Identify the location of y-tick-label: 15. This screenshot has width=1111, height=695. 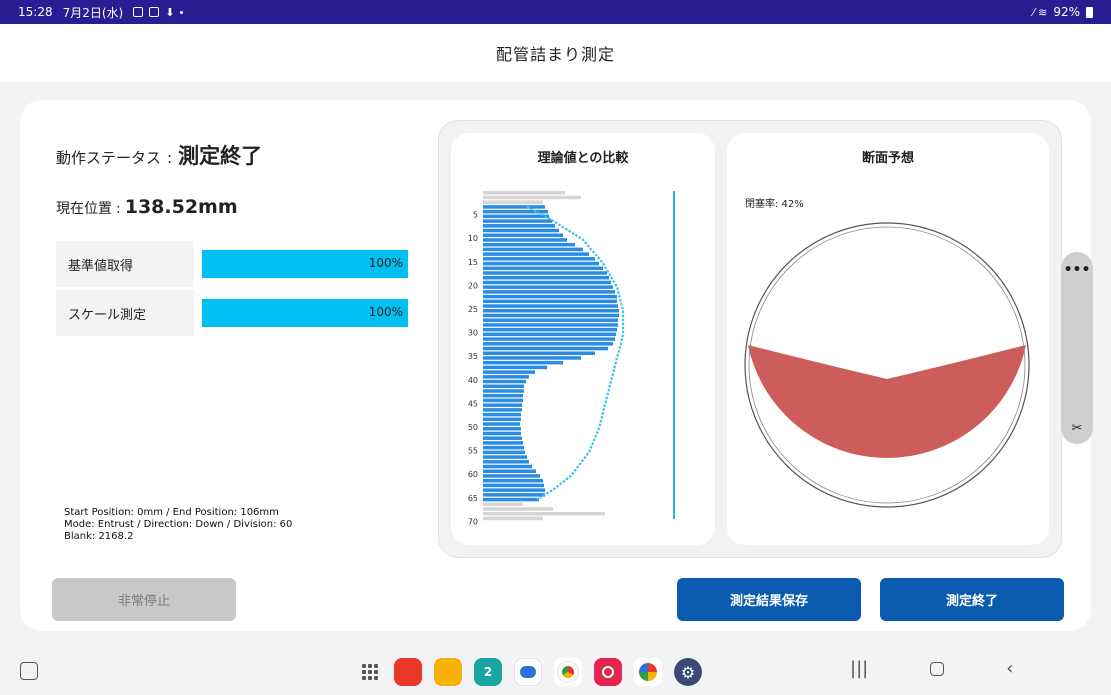
(473, 262).